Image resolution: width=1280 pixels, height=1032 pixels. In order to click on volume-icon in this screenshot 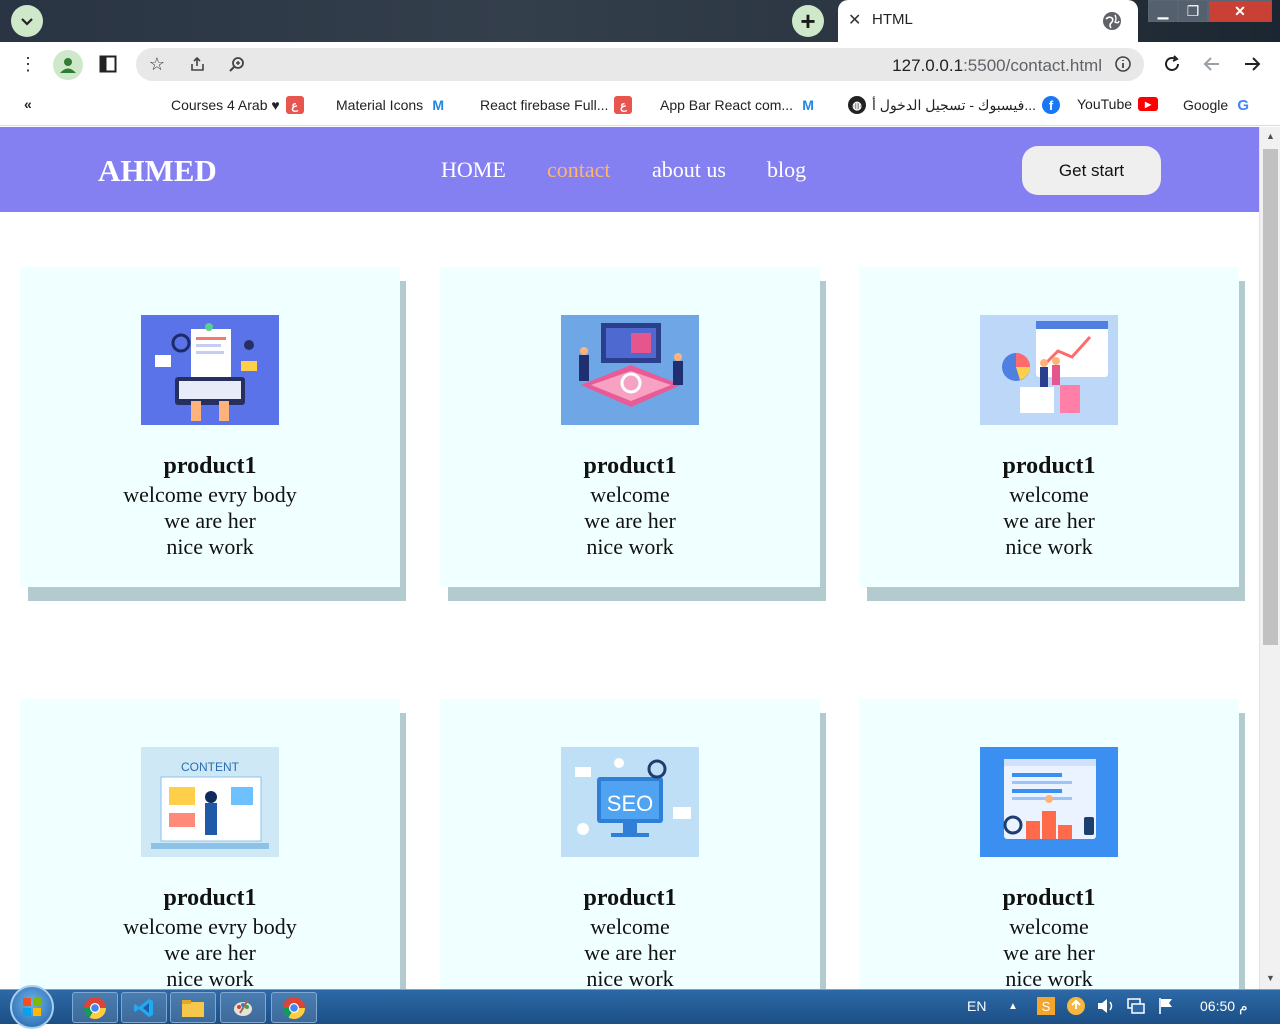, I will do `click(1106, 1007)`.